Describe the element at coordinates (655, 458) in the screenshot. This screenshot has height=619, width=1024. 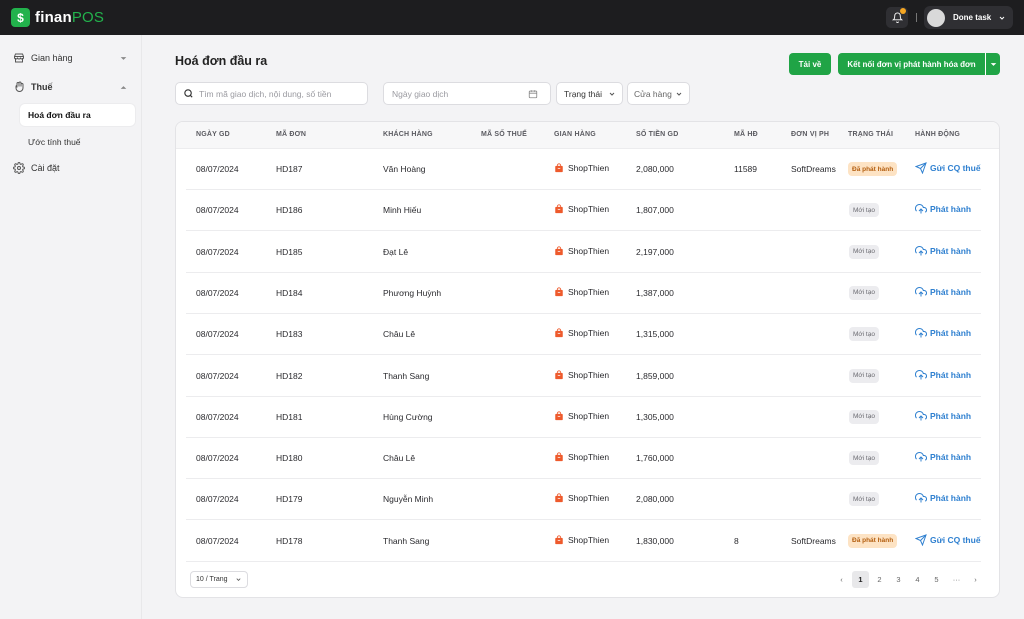
I see `cell-amount: 1,760,000` at that location.